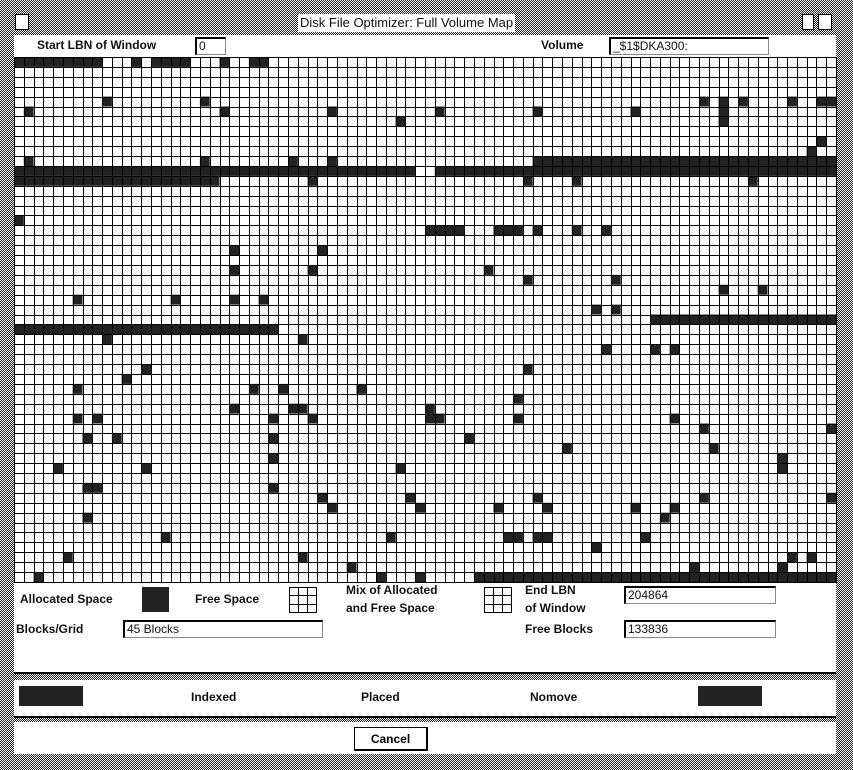 This screenshot has height=770, width=853. I want to click on start-lbn-input: 0, so click(210, 46).